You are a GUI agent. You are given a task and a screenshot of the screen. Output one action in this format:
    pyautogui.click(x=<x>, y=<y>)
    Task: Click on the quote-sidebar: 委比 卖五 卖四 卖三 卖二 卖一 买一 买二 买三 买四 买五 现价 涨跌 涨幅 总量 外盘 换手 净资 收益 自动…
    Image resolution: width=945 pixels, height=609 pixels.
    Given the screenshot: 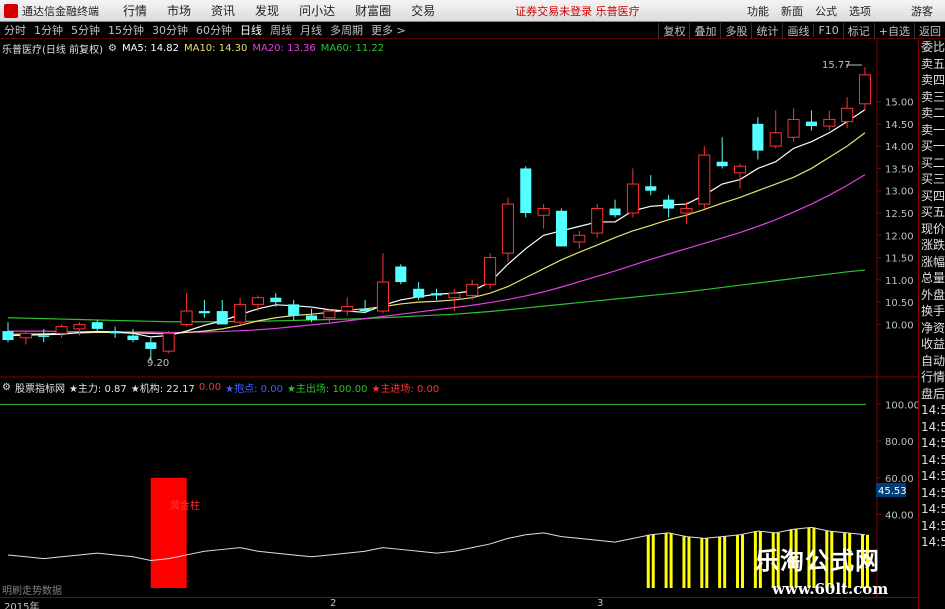 What is the action you would take?
    pyautogui.click(x=931, y=324)
    